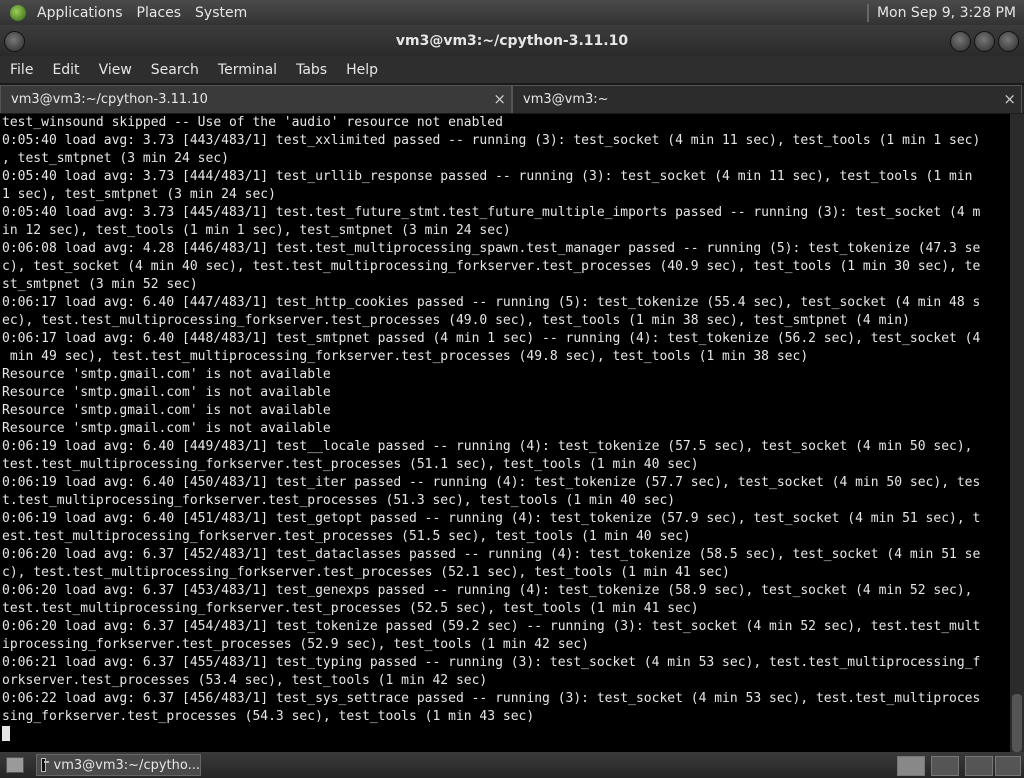 Image resolution: width=1024 pixels, height=778 pixels. What do you see at coordinates (115, 70) in the screenshot?
I see `menu-view: View` at bounding box center [115, 70].